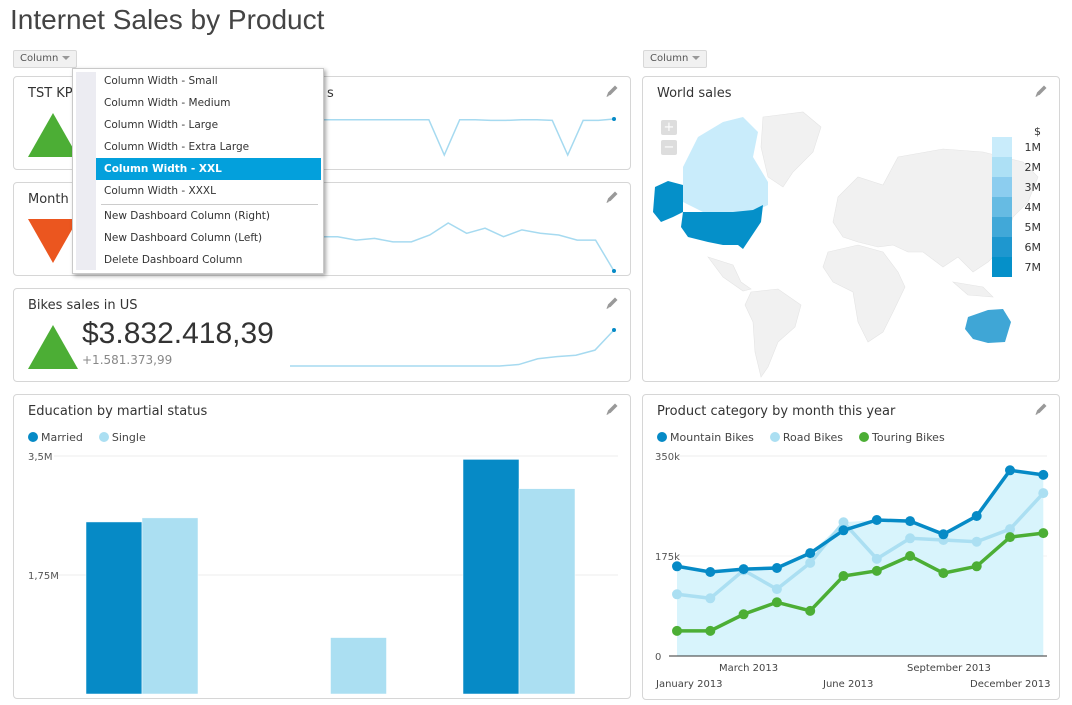 The image size is (1072, 705). What do you see at coordinates (208, 216) in the screenshot?
I see `menu-item-new-column-right: New Dashboard Column (Right)` at bounding box center [208, 216].